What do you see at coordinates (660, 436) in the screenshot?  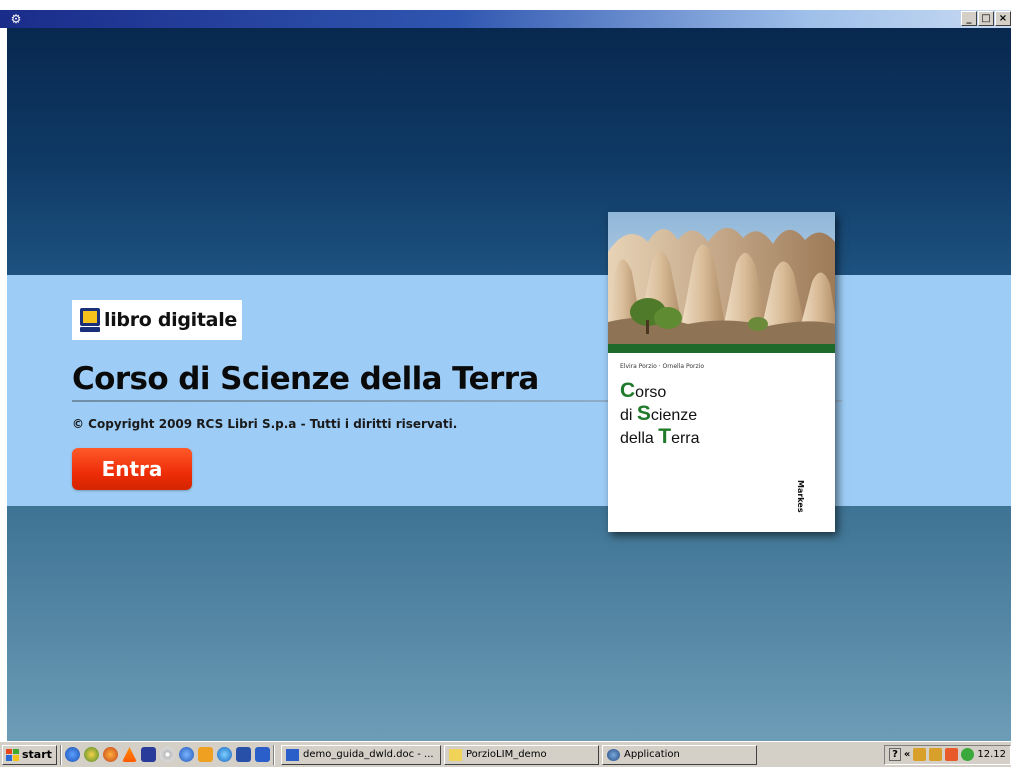 I see `book-title-line: della Terra` at bounding box center [660, 436].